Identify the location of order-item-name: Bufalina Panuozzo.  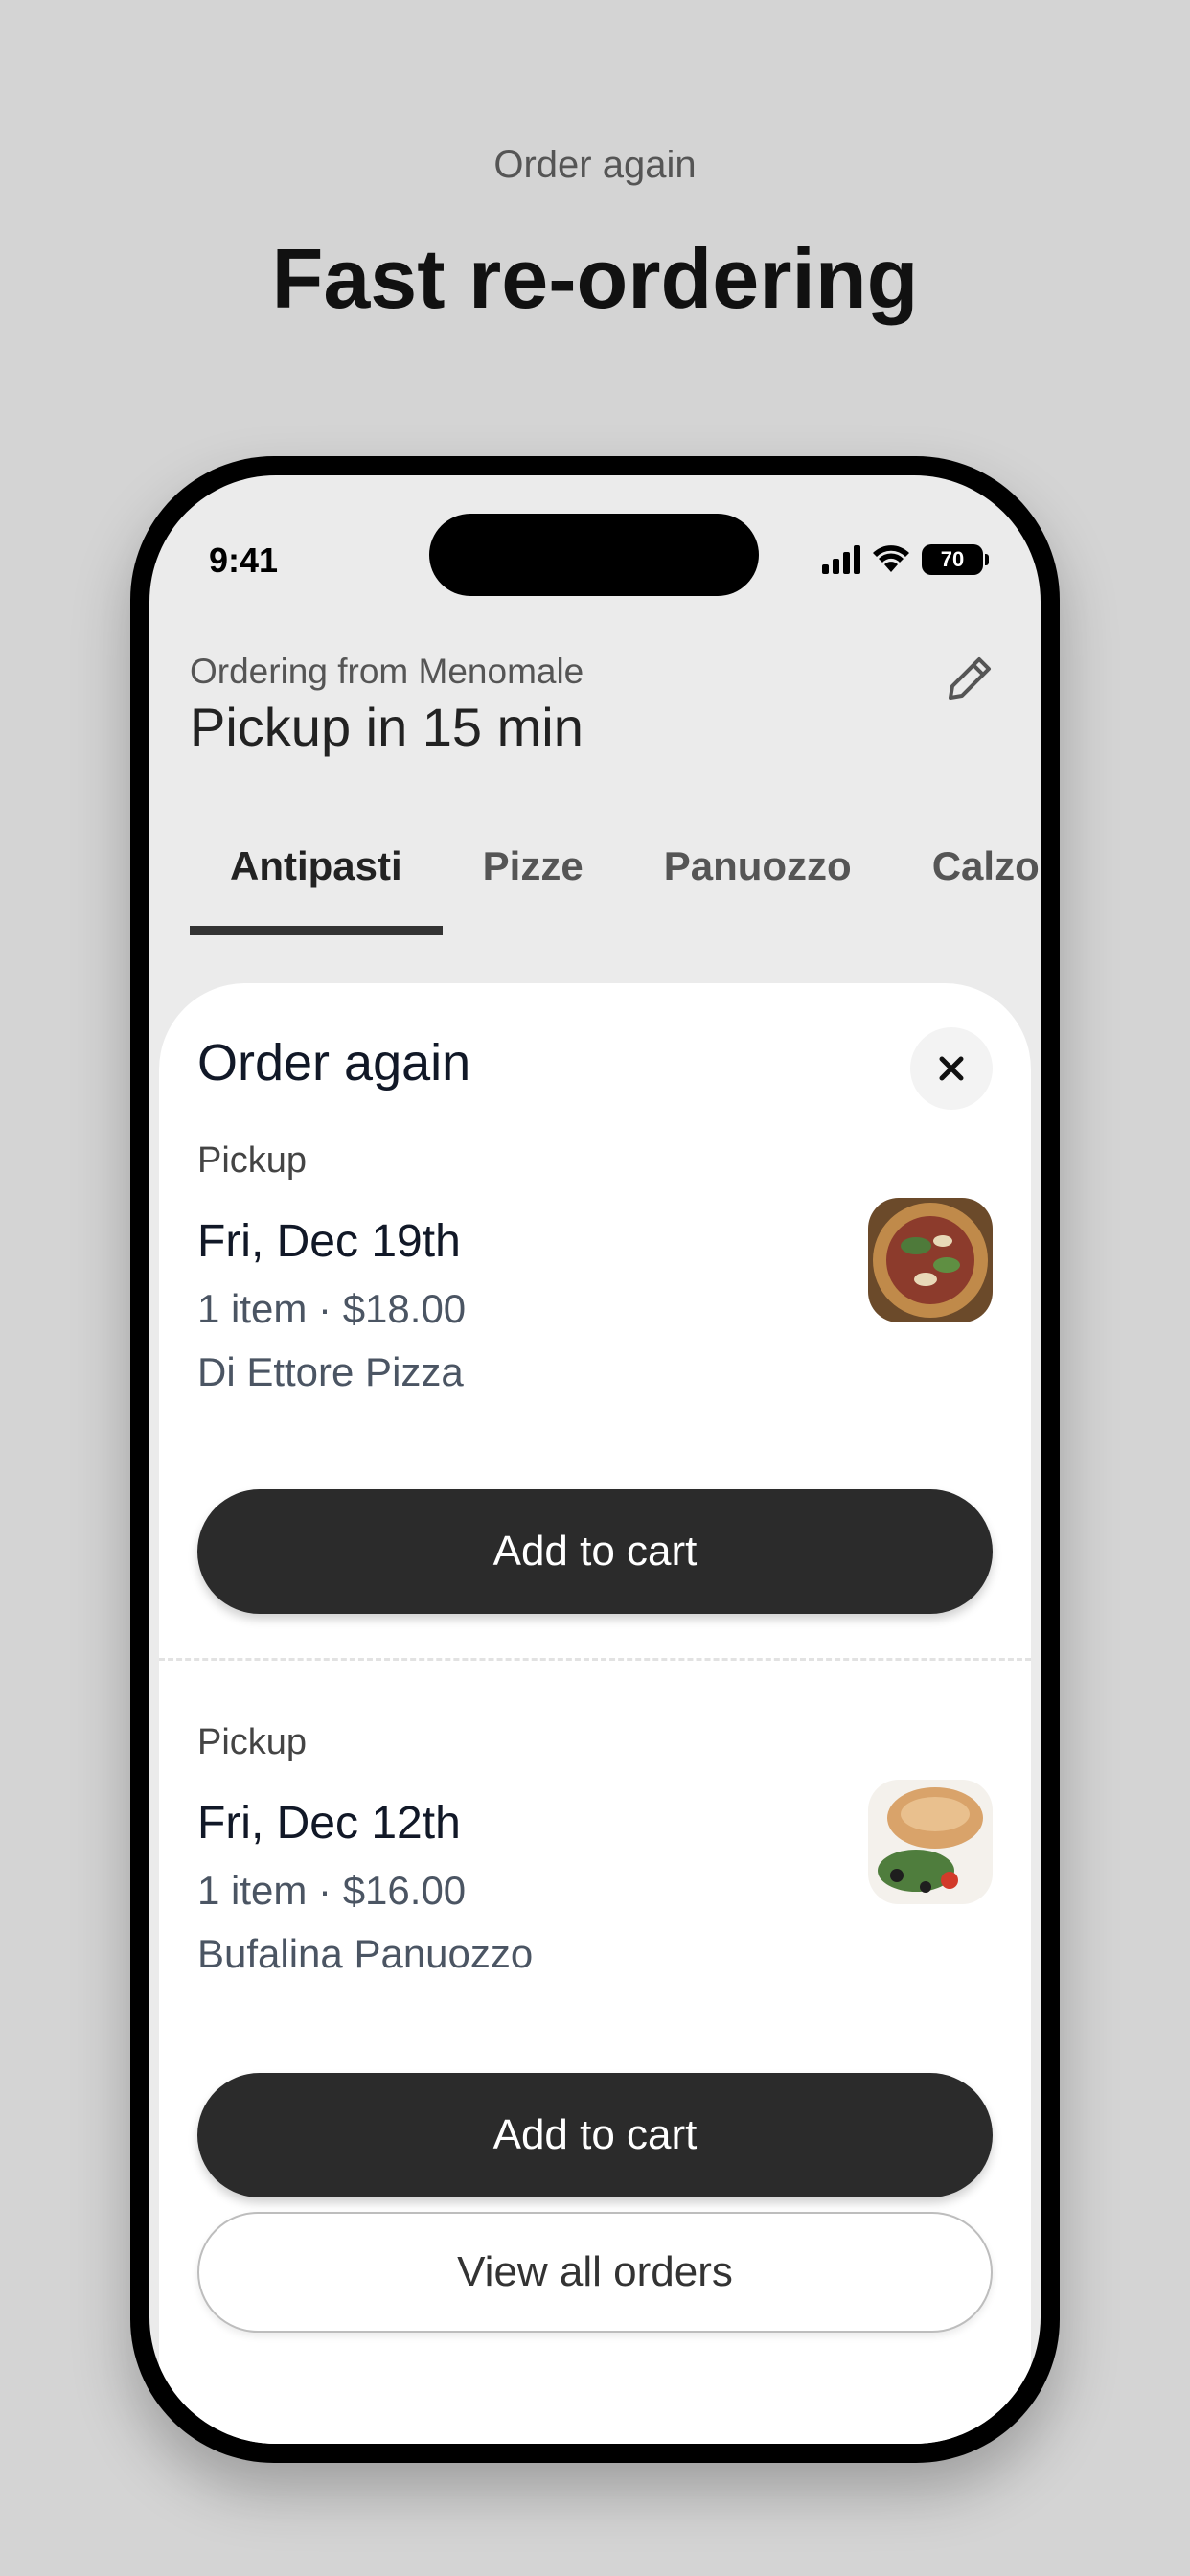
(366, 1953).